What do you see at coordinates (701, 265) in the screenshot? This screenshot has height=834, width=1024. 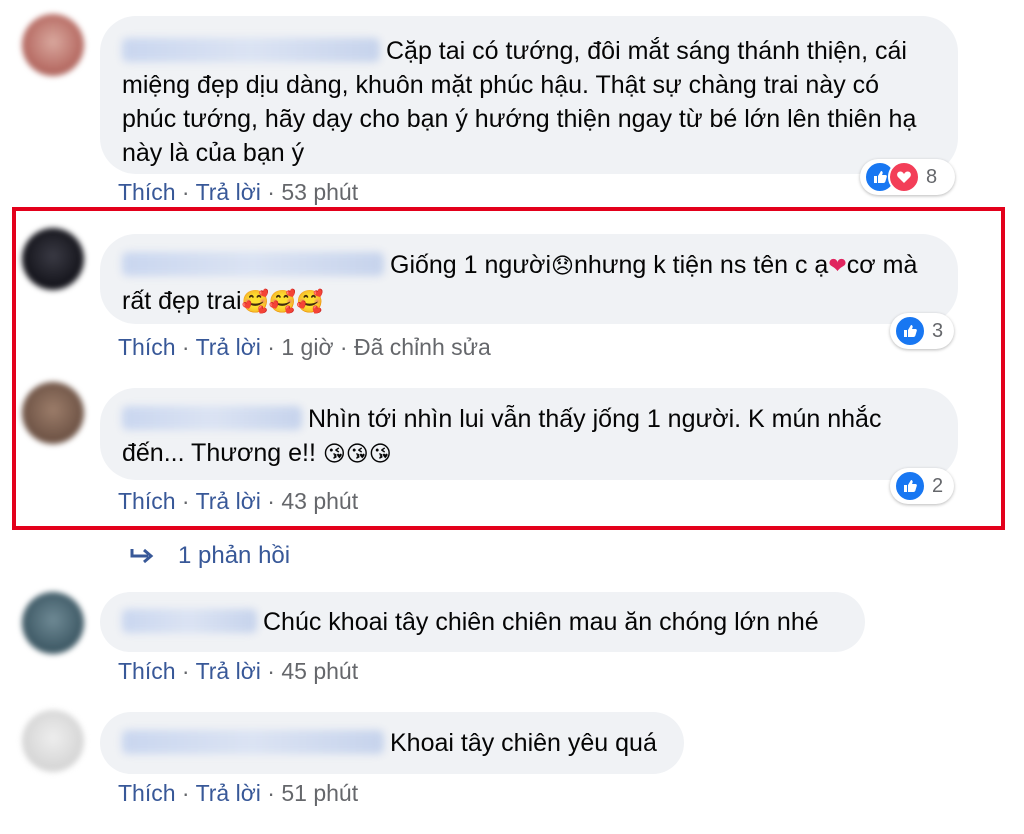 I see `comment-text-part: nhưng k tiện ns tên c ạ` at bounding box center [701, 265].